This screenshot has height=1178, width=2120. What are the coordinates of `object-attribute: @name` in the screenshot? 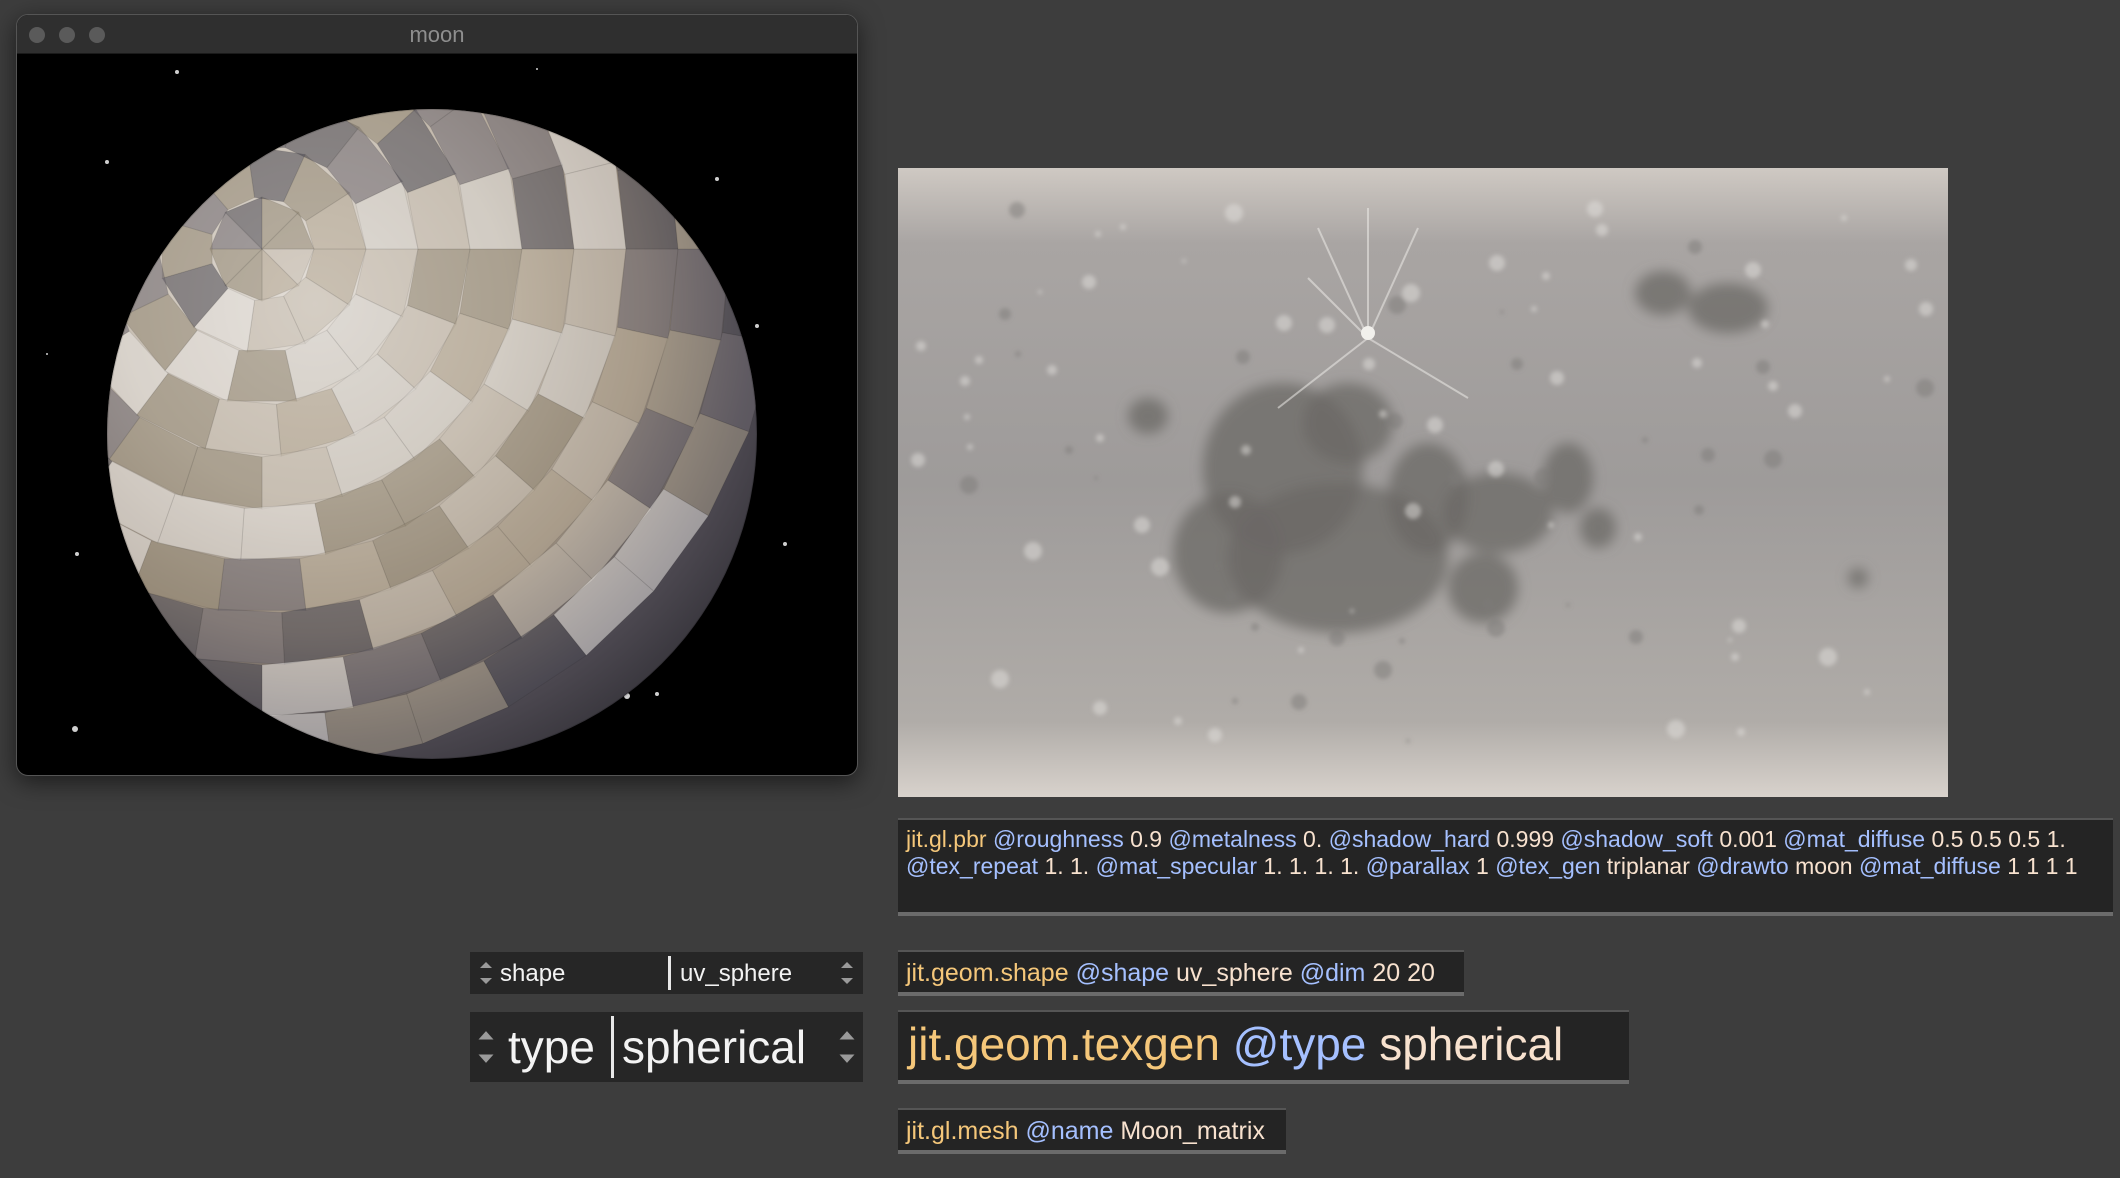 It's located at (1069, 1131).